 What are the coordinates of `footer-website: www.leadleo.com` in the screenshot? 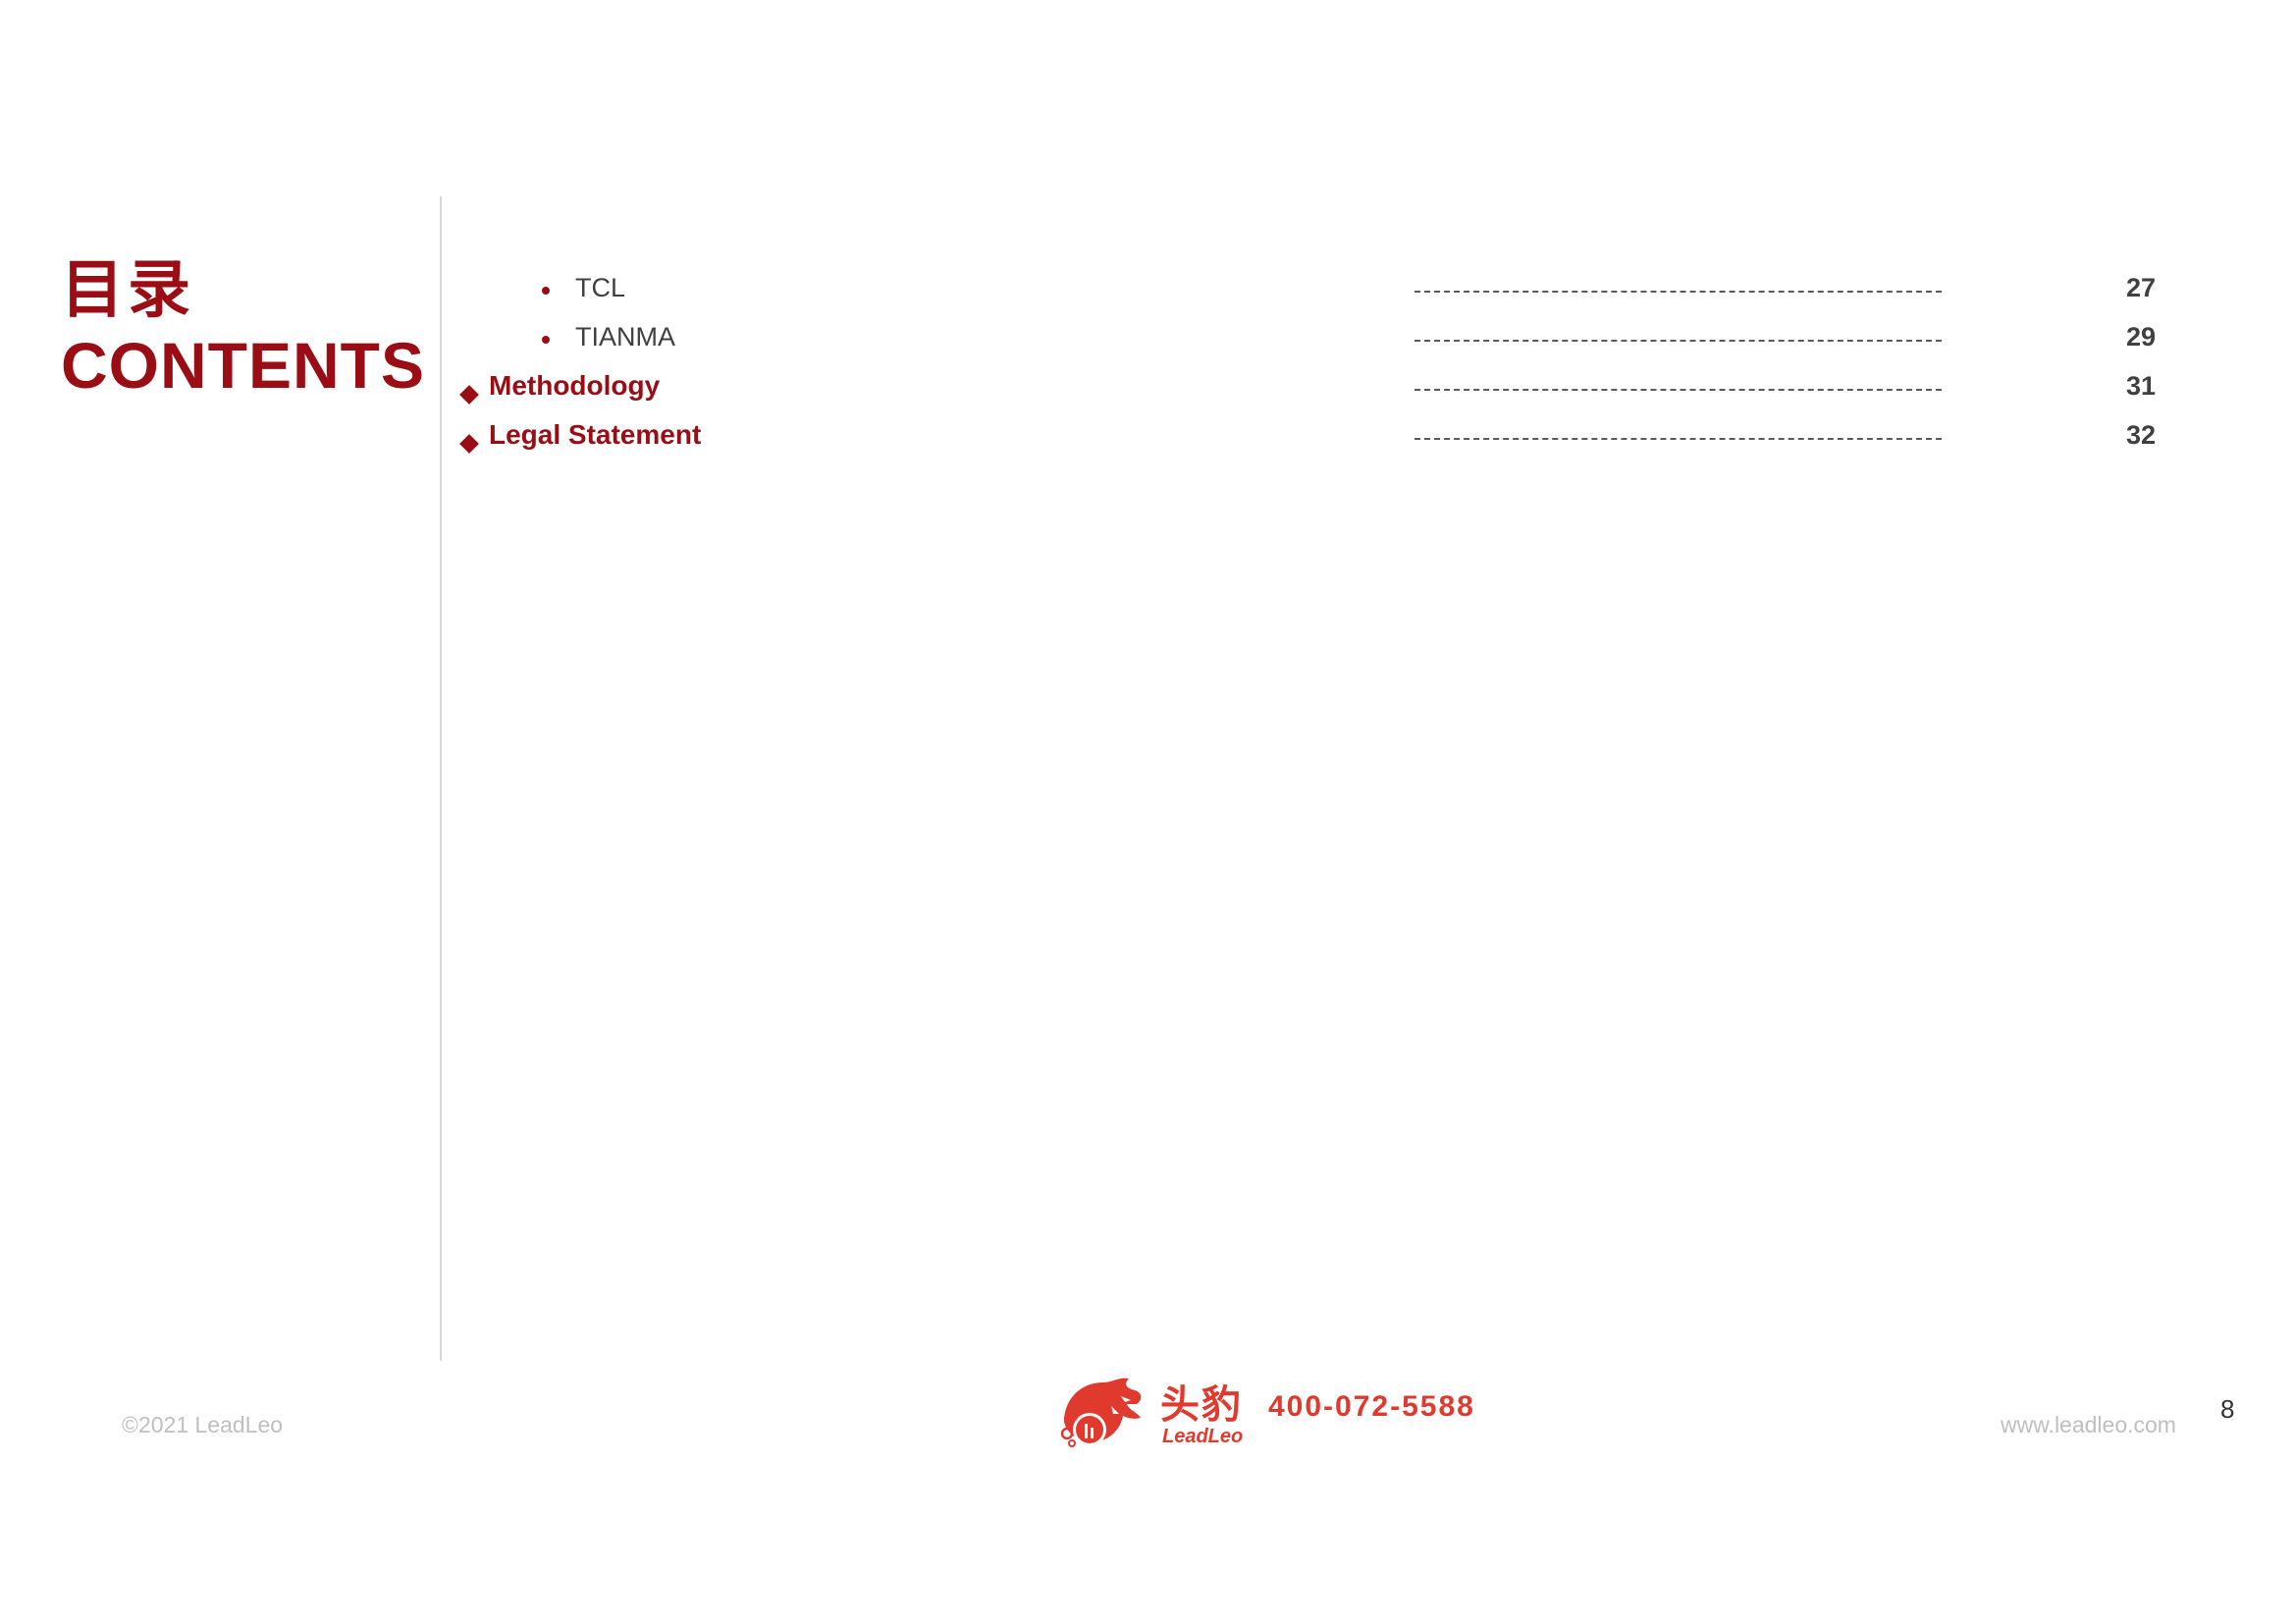 It's located at (2088, 1425).